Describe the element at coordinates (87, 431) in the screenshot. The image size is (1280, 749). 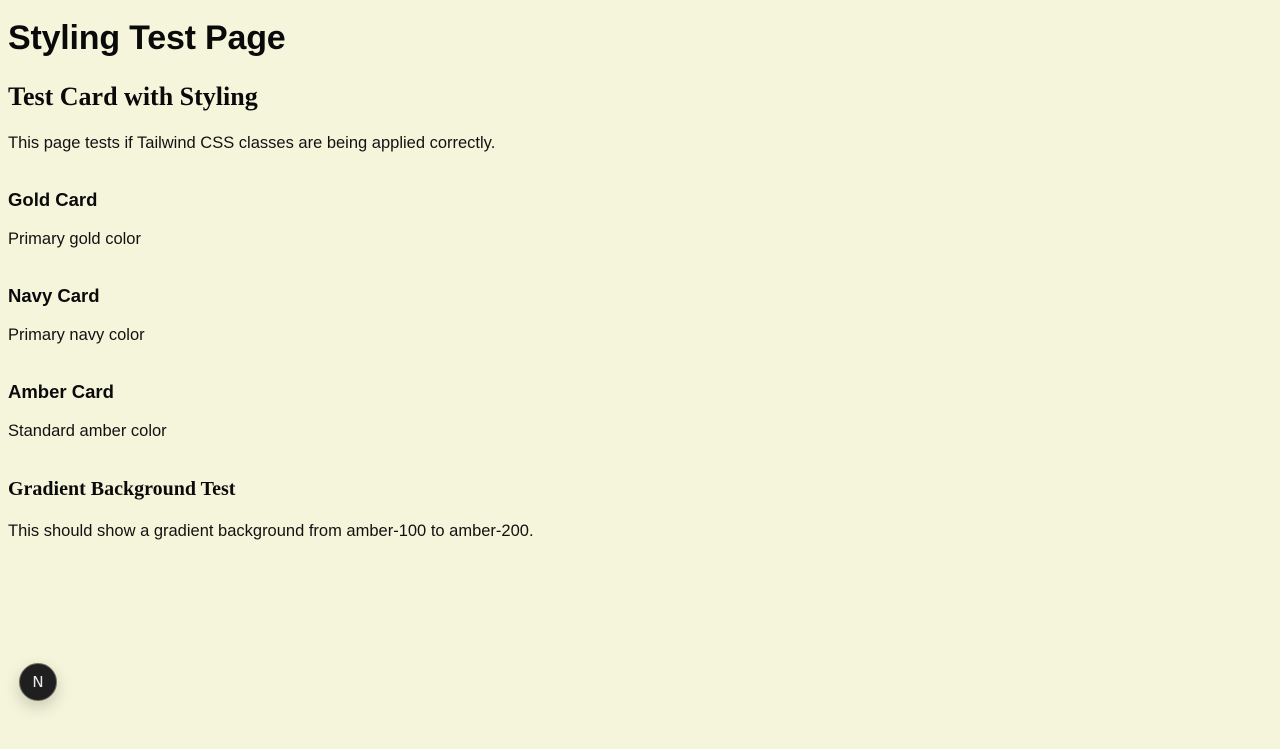
I see `amber-card-description: Standard amber color` at that location.